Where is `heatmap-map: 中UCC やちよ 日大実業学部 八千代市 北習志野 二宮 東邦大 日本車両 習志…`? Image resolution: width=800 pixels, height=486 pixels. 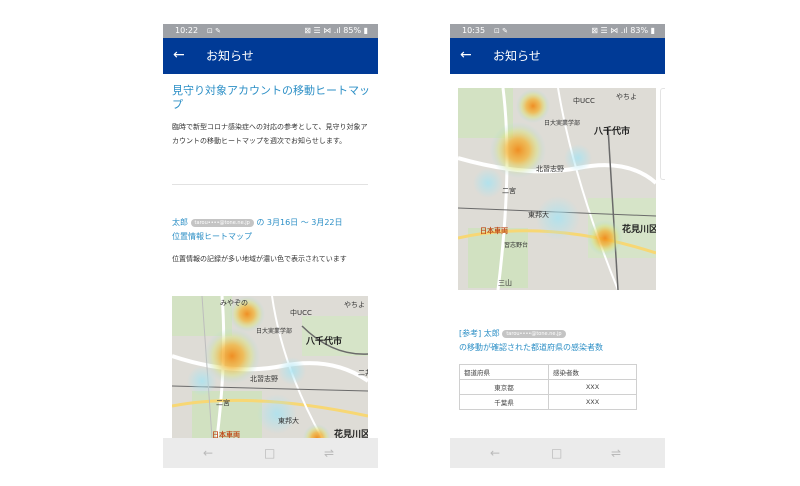 heatmap-map: 中UCC やちよ 日大実業学部 八千代市 北習志野 二宮 東邦大 日本車両 習志… is located at coordinates (557, 189).